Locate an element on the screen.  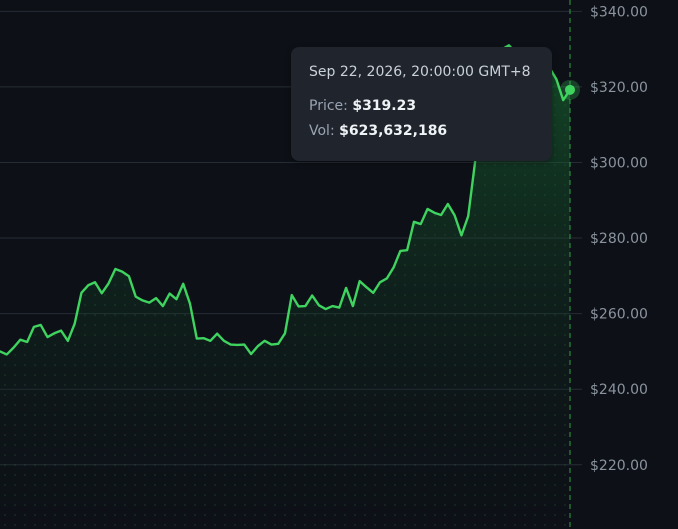
tooltip-price-row: Price: $319.23 is located at coordinates (421, 106).